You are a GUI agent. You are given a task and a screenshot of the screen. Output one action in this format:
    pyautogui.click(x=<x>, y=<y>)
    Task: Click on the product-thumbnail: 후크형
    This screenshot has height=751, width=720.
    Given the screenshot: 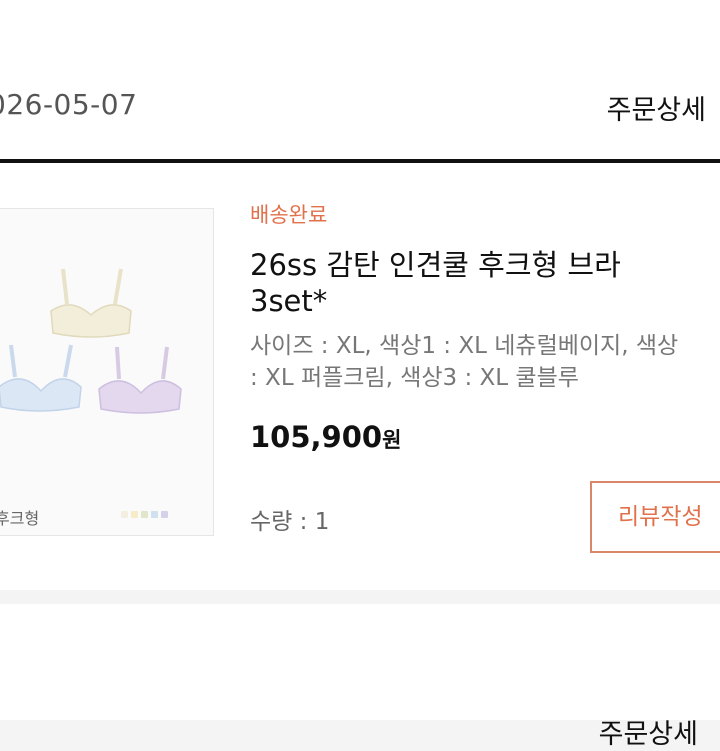 What is the action you would take?
    pyautogui.click(x=107, y=372)
    